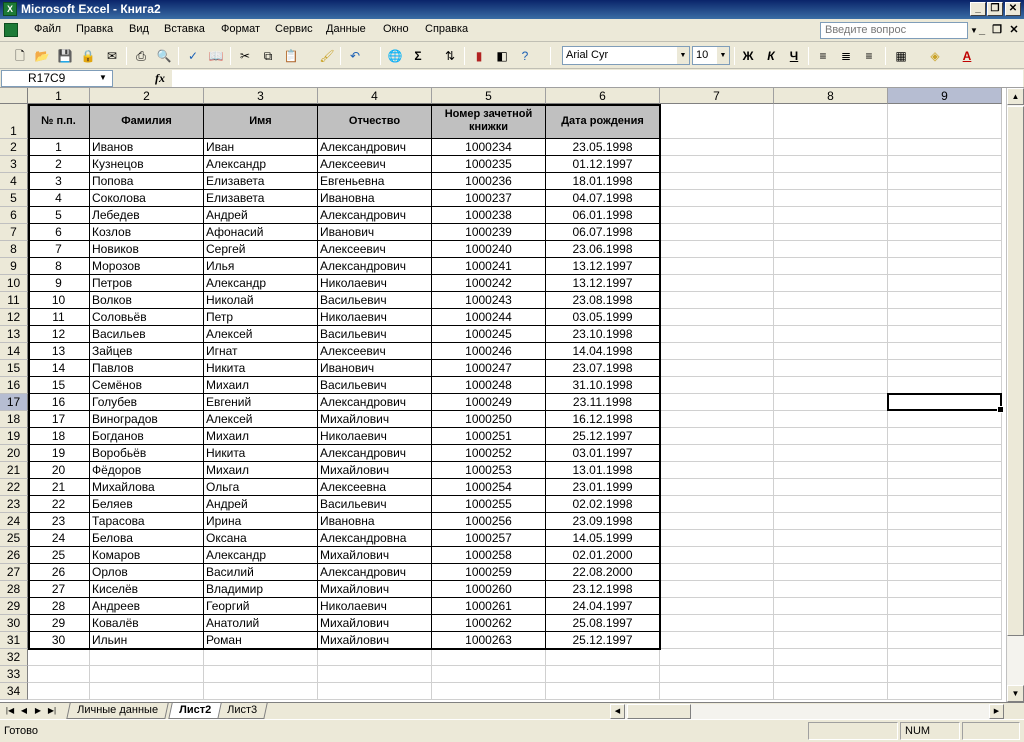 The width and height of the screenshot is (1024, 742). I want to click on cell-num: 11, so click(59, 317).